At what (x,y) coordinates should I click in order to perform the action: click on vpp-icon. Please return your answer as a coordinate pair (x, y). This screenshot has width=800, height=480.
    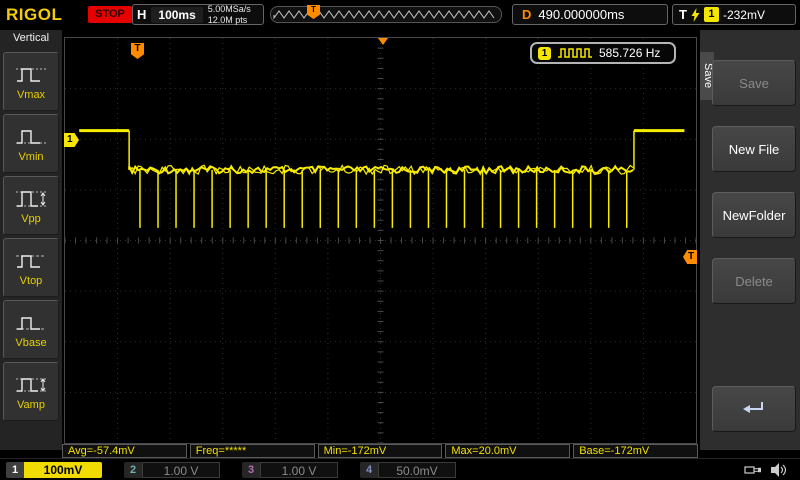
    Looking at the image, I should click on (31, 198).